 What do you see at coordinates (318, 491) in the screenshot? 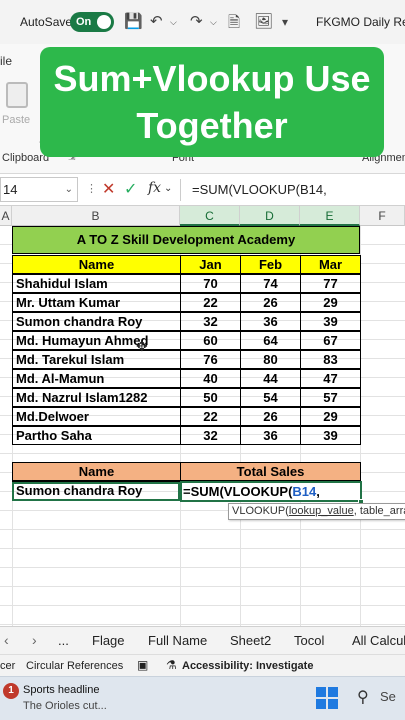
I see `formula-suffix: ,` at bounding box center [318, 491].